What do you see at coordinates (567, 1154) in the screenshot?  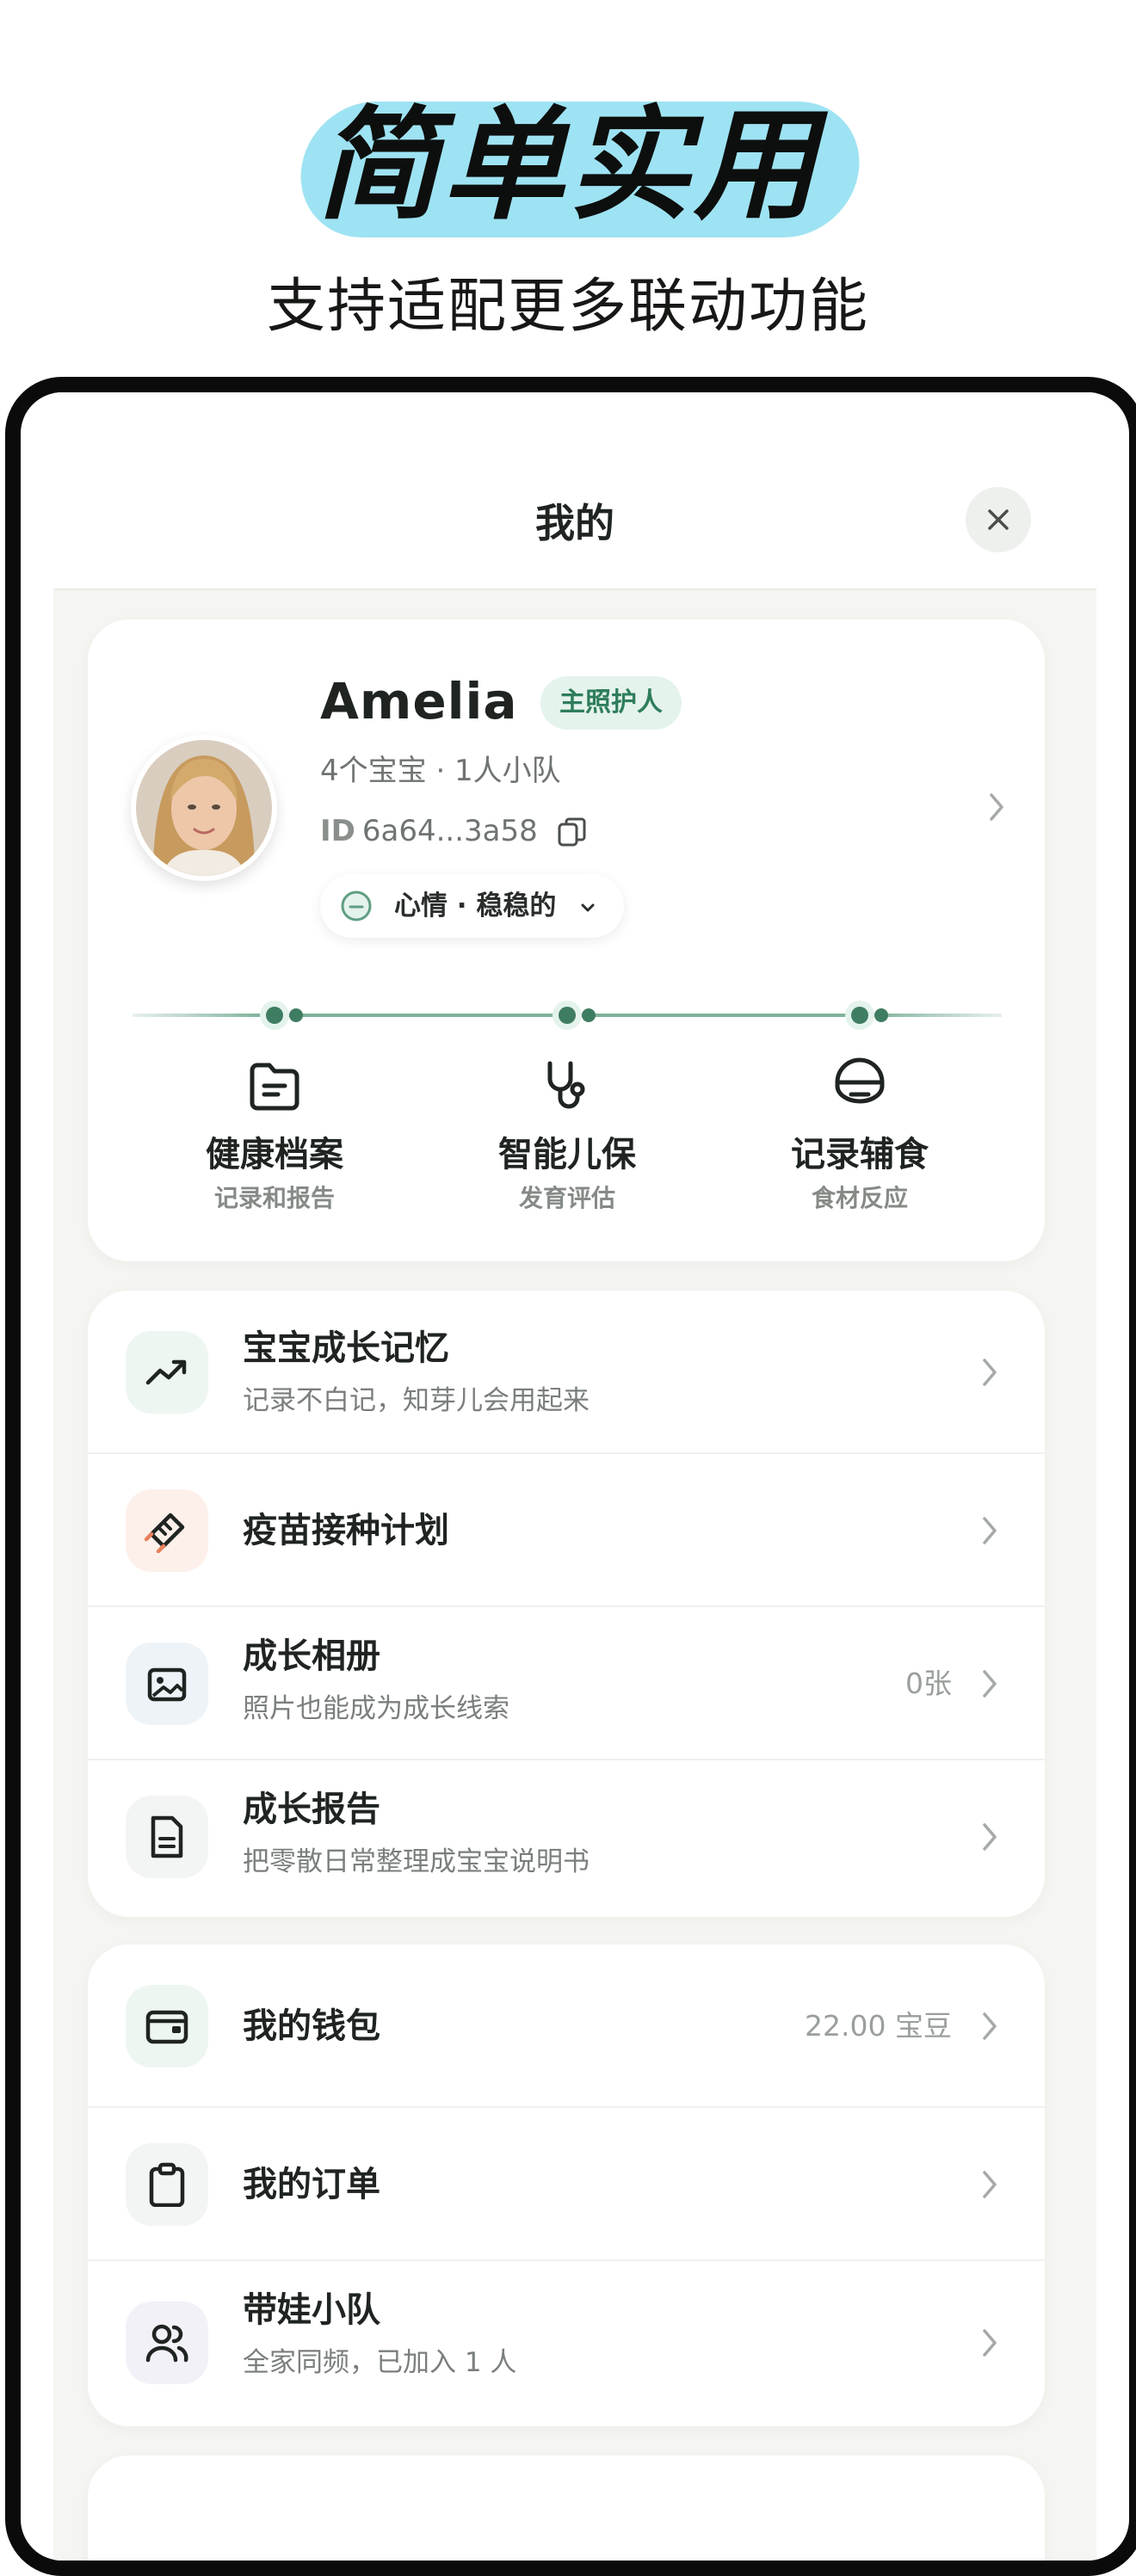 I see `feature-title: 智能儿保` at bounding box center [567, 1154].